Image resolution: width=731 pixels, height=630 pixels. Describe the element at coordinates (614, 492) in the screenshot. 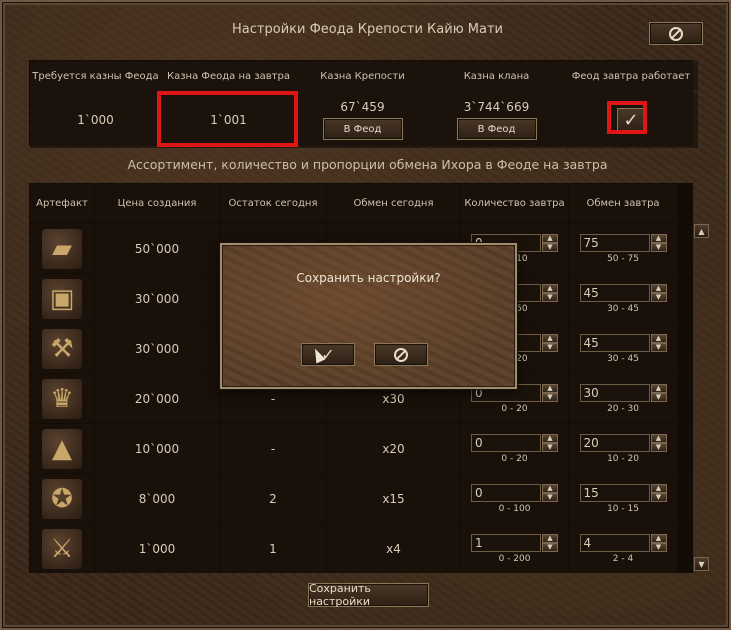

I see `rate-input: 15` at that location.